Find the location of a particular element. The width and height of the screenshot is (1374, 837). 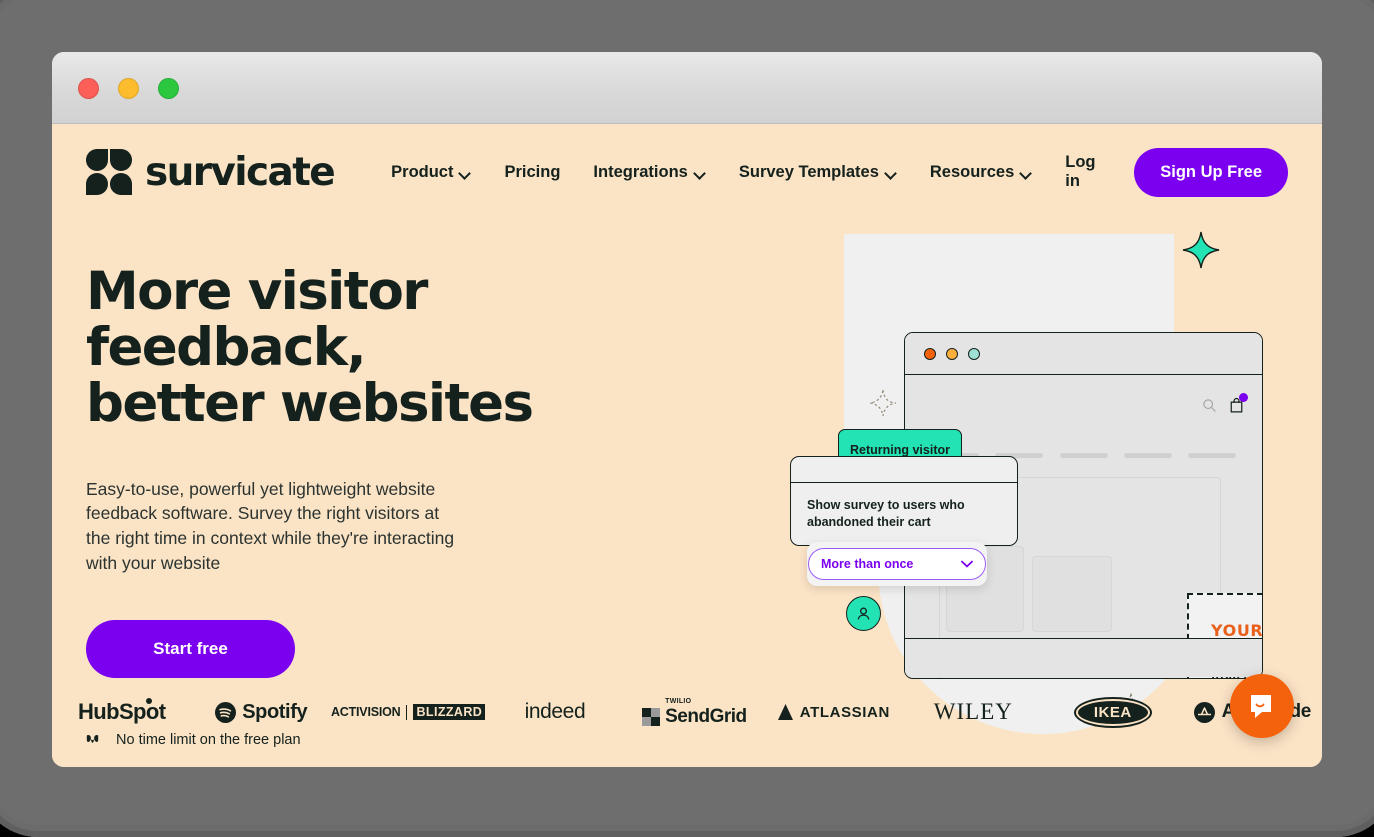

maximize-button is located at coordinates (168, 88).